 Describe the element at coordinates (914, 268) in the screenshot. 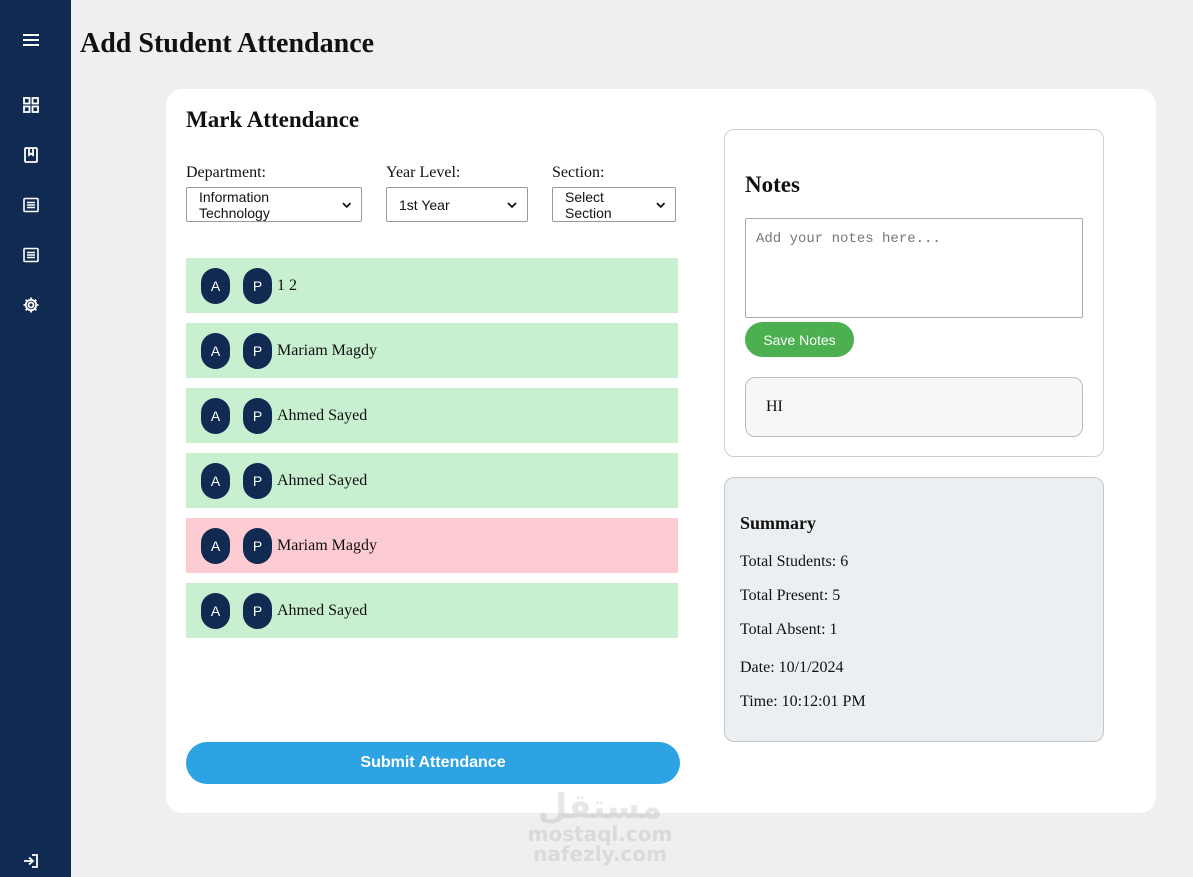

I see `notes-textarea` at that location.